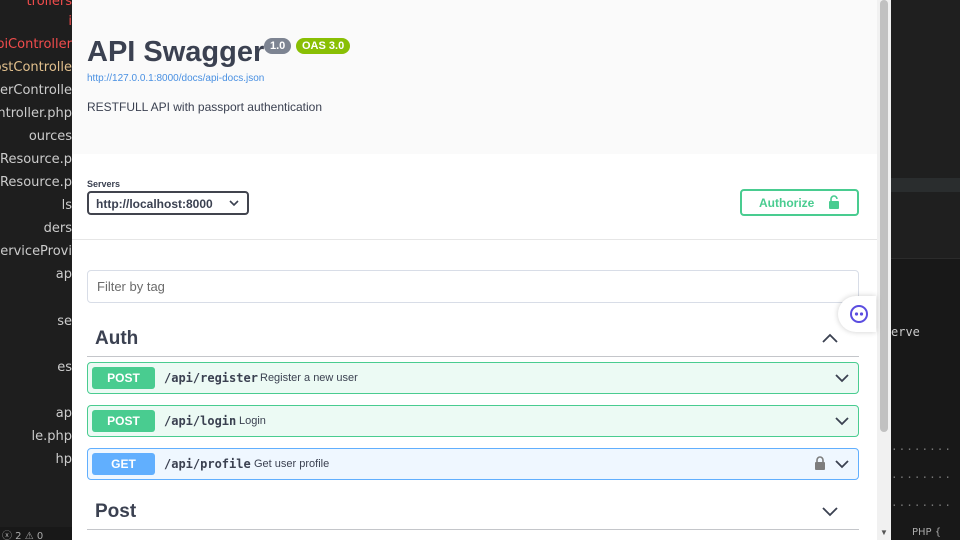 This screenshot has width=960, height=540. Describe the element at coordinates (787, 203) in the screenshot. I see `authorize-label: Authorize` at that location.